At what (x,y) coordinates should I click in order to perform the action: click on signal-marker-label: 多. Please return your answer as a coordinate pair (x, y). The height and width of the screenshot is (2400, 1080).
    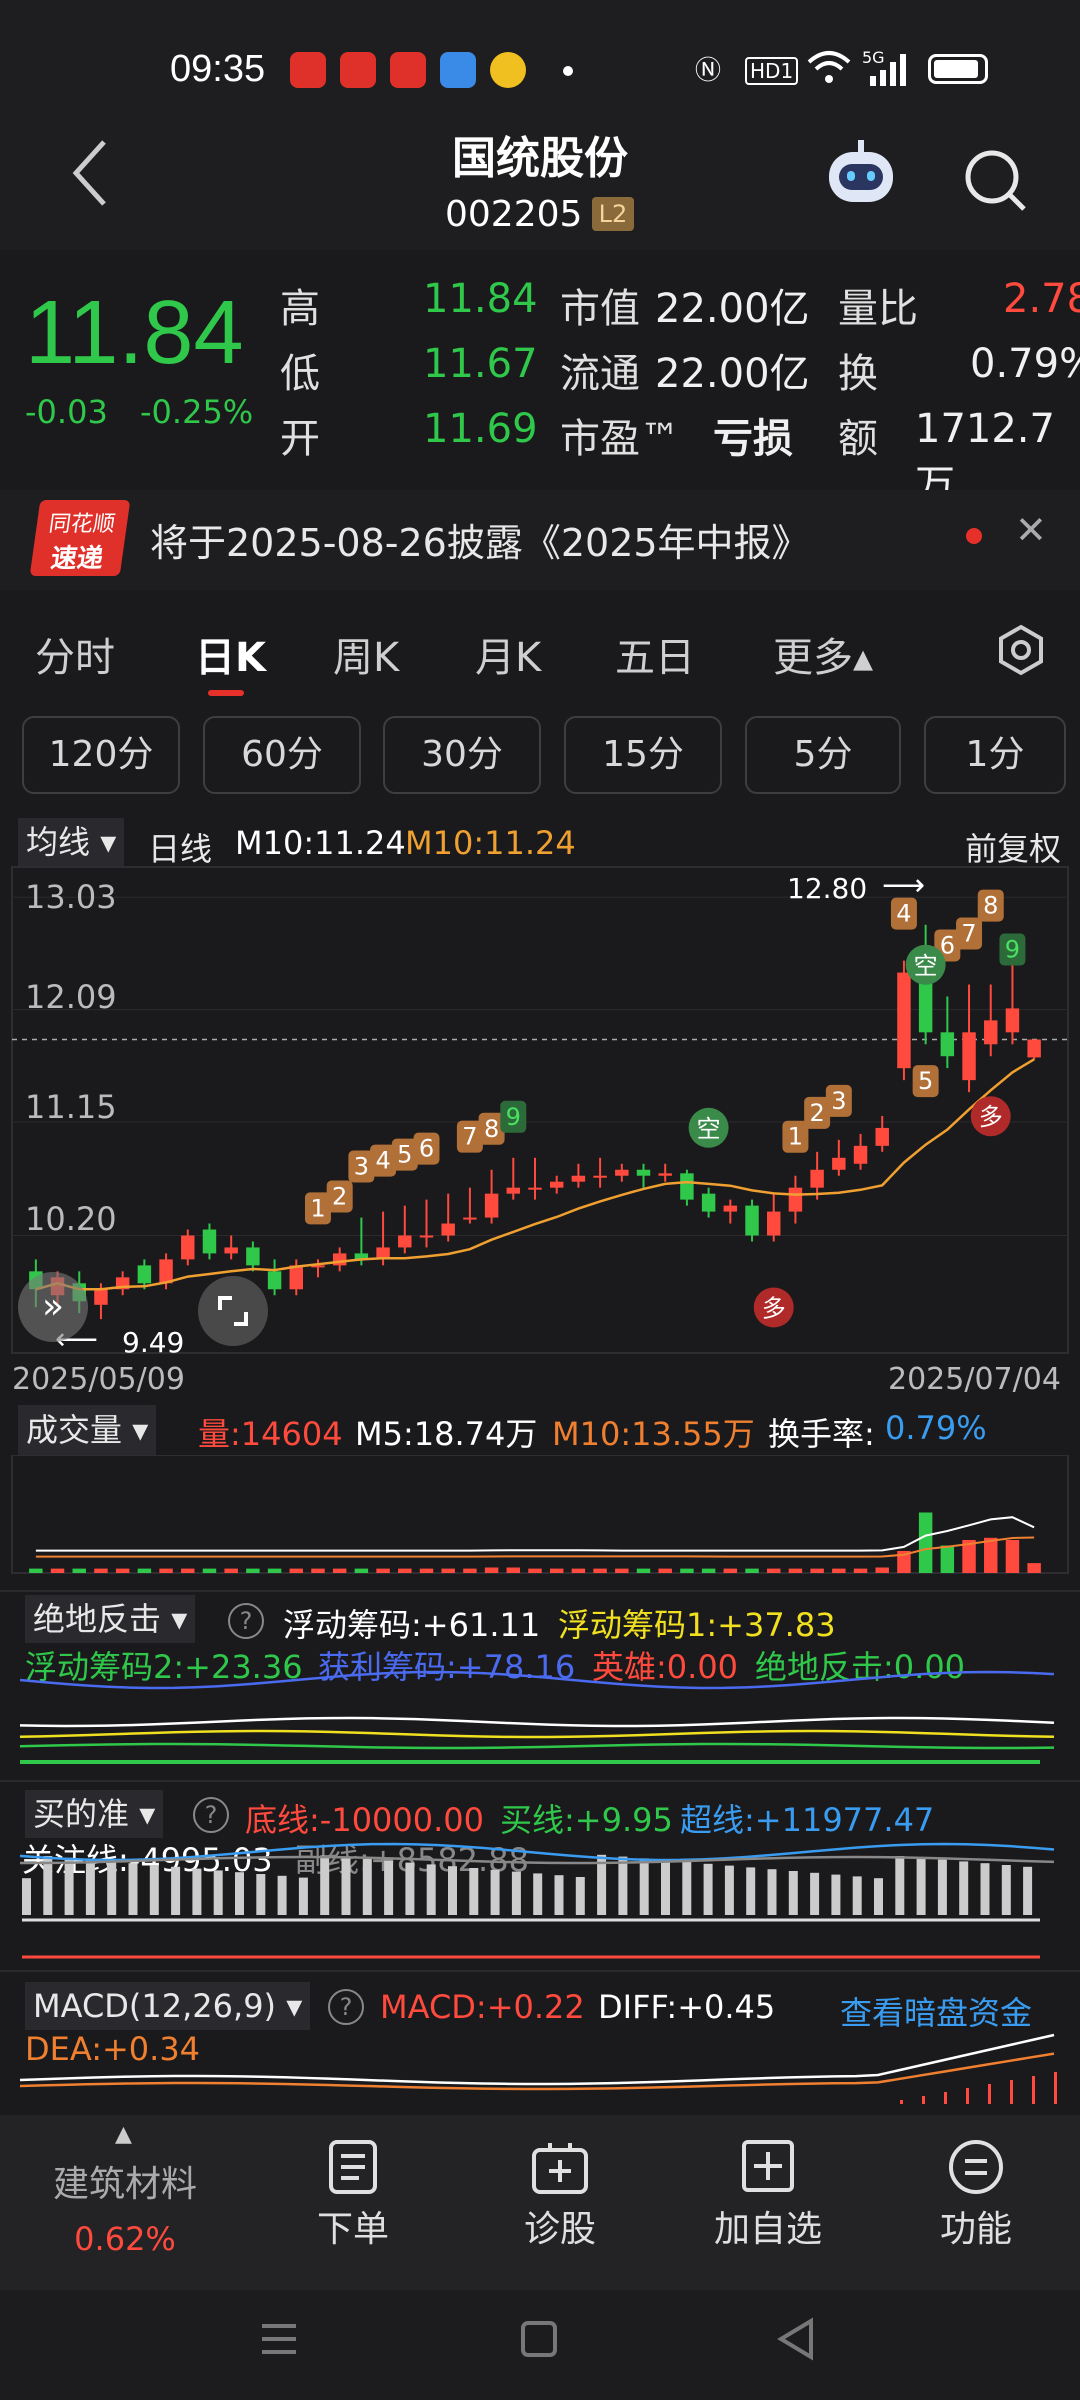
    Looking at the image, I should click on (774, 1308).